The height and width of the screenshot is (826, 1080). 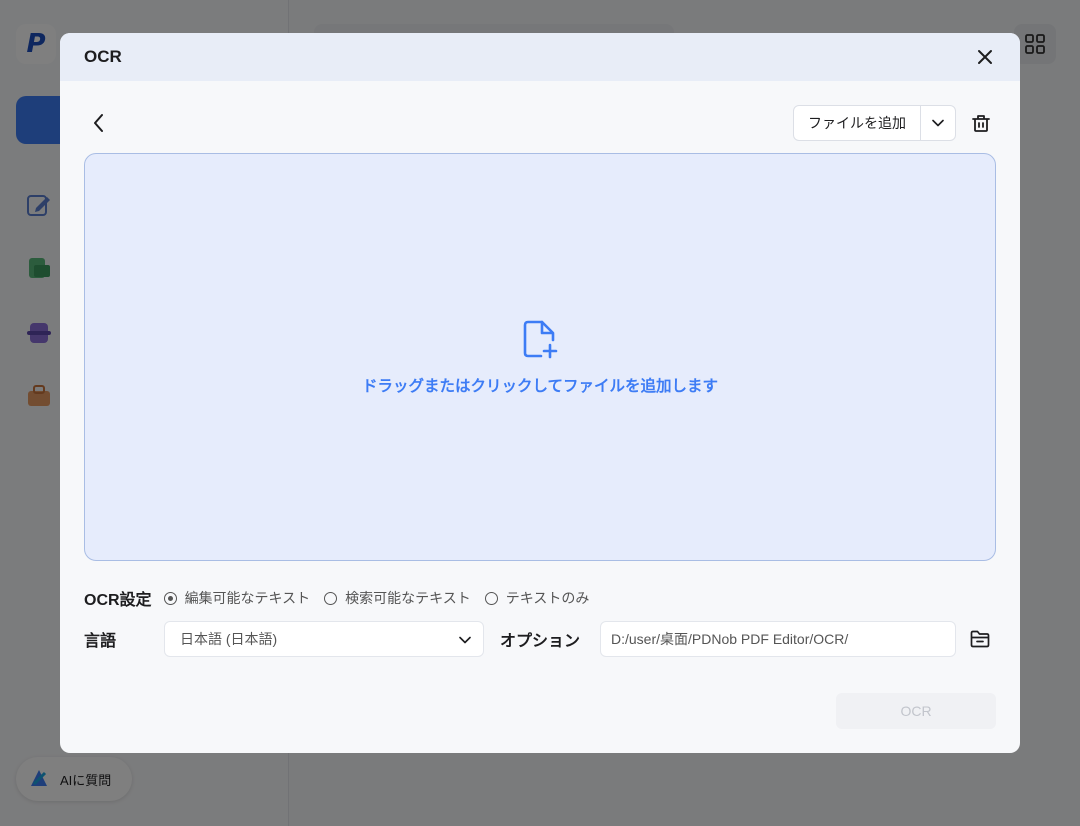 What do you see at coordinates (170, 598) in the screenshot?
I see `radio-button-selected` at bounding box center [170, 598].